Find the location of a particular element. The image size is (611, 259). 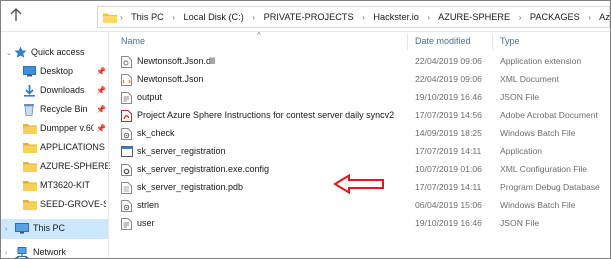

column-header-name: Name is located at coordinates (133, 41).